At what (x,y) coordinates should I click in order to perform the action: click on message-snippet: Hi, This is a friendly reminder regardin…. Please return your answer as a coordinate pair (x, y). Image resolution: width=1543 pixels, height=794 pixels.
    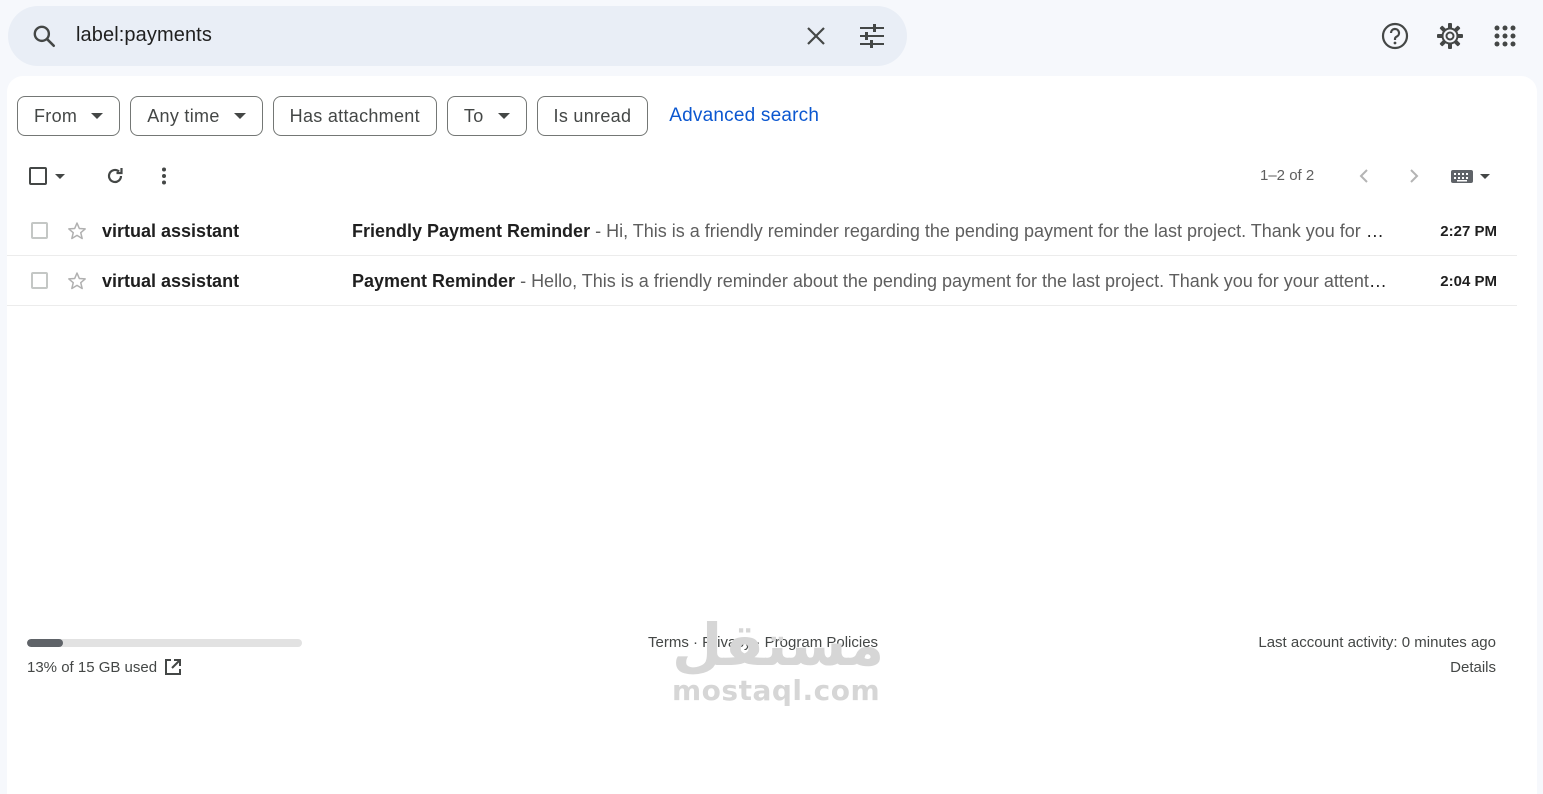
    Looking at the image, I should click on (996, 231).